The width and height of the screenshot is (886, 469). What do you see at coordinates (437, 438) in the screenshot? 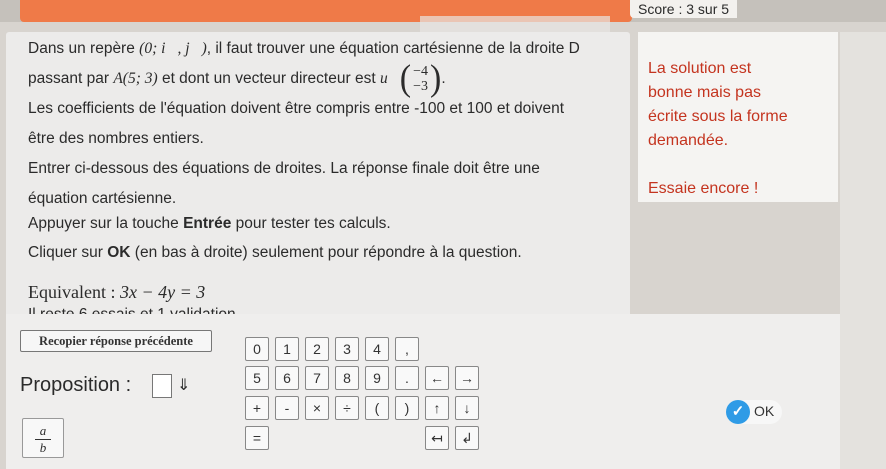
I see `key-backspace: ↤` at bounding box center [437, 438].